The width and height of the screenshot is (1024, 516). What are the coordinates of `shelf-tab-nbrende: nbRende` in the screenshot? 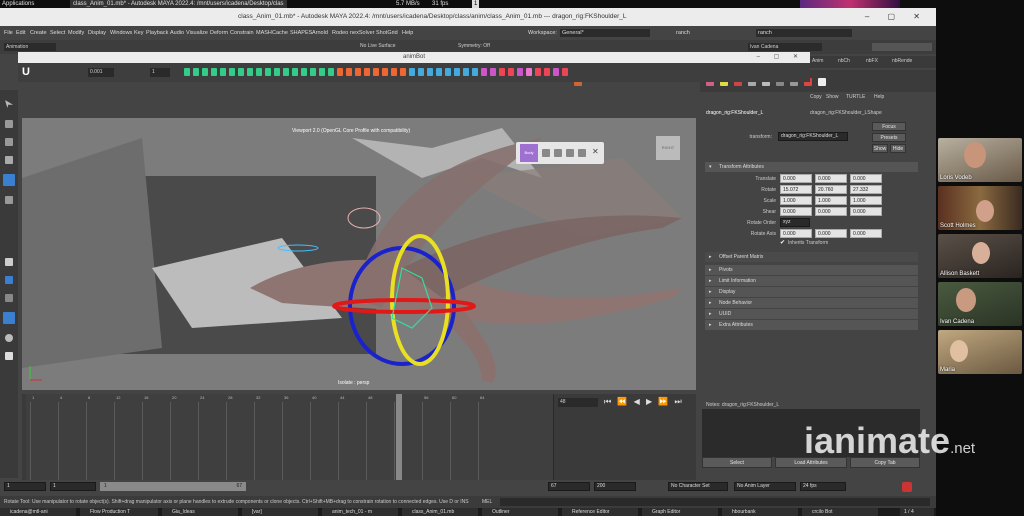 It's located at (902, 61).